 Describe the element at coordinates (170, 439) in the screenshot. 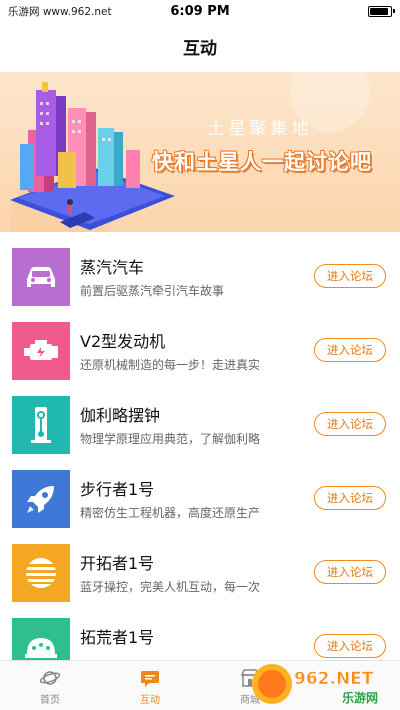

I see `item-desc: 物理学原理应用典范，了解伽利略` at that location.